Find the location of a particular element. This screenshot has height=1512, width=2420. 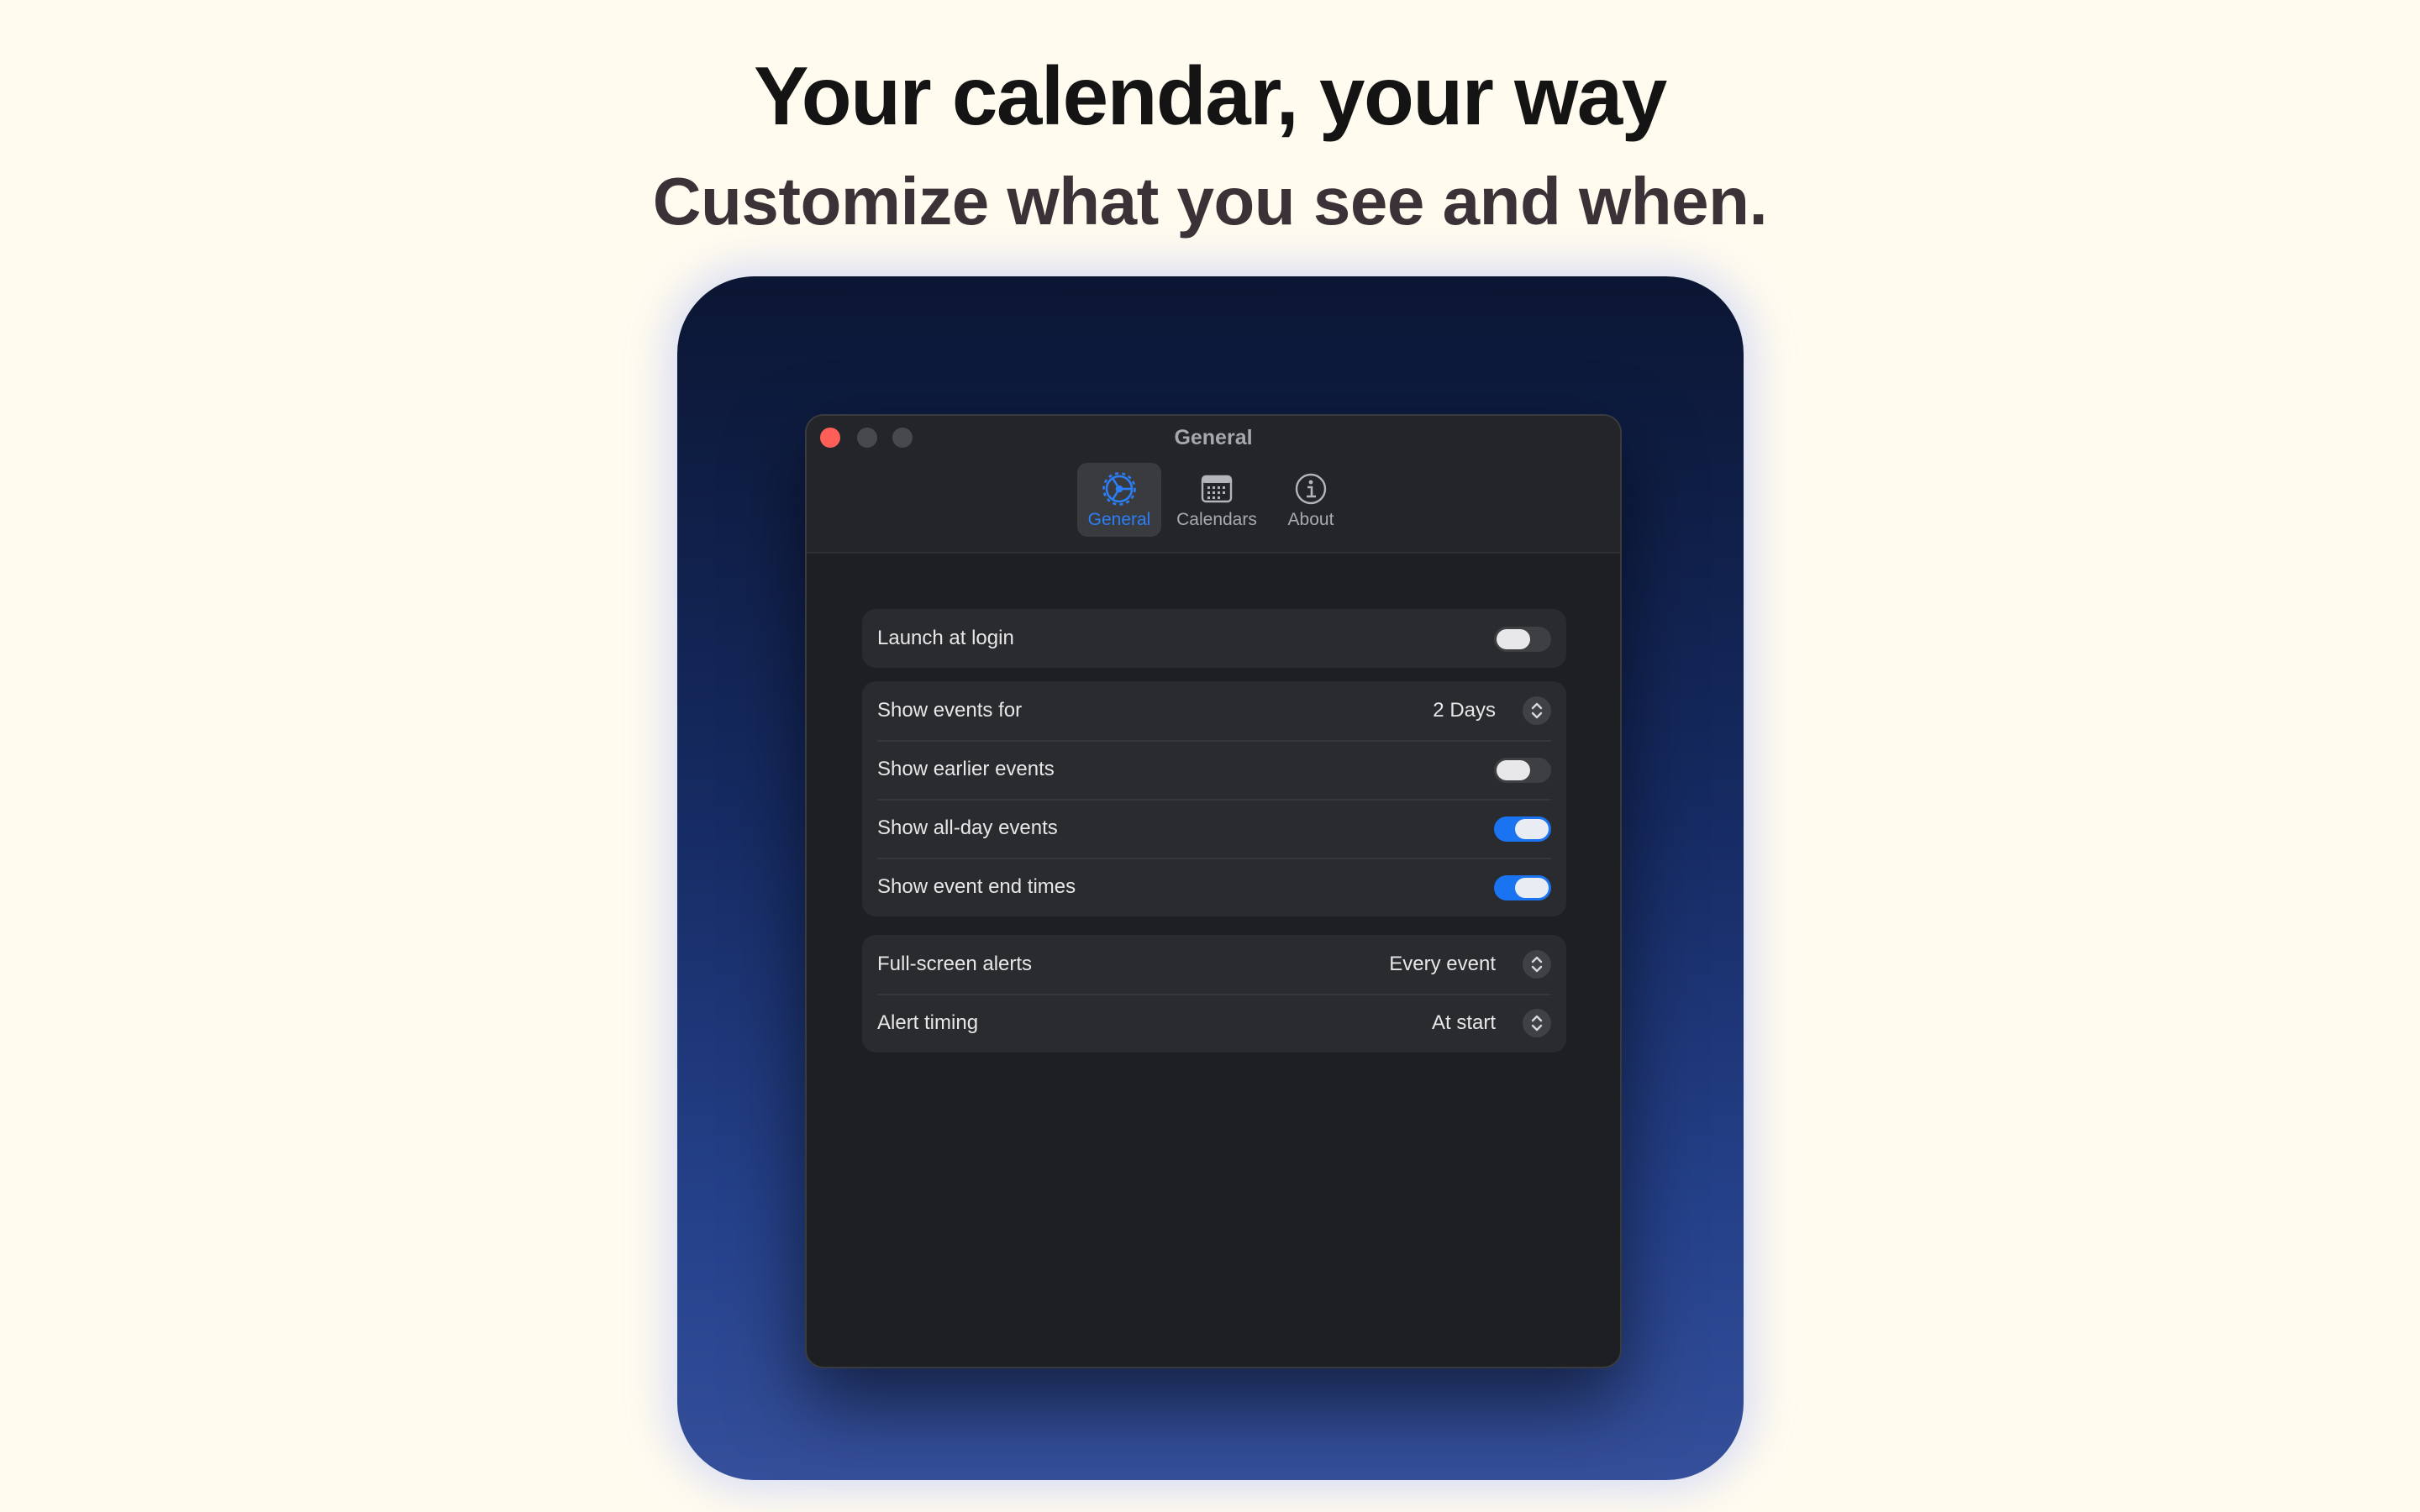

settings-group-startup: Launch at login is located at coordinates (1214, 638).